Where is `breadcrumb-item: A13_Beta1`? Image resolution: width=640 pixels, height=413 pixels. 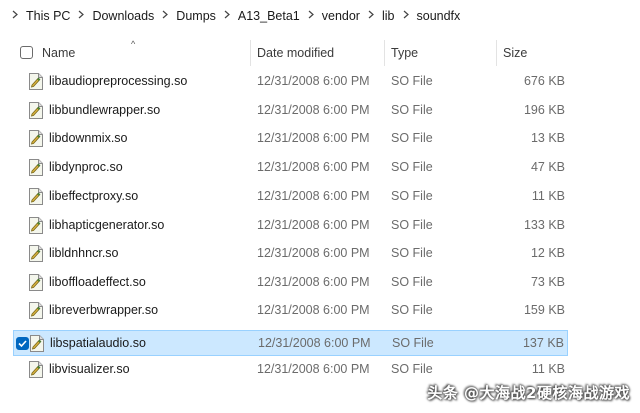
breadcrumb-item: A13_Beta1 is located at coordinates (269, 16).